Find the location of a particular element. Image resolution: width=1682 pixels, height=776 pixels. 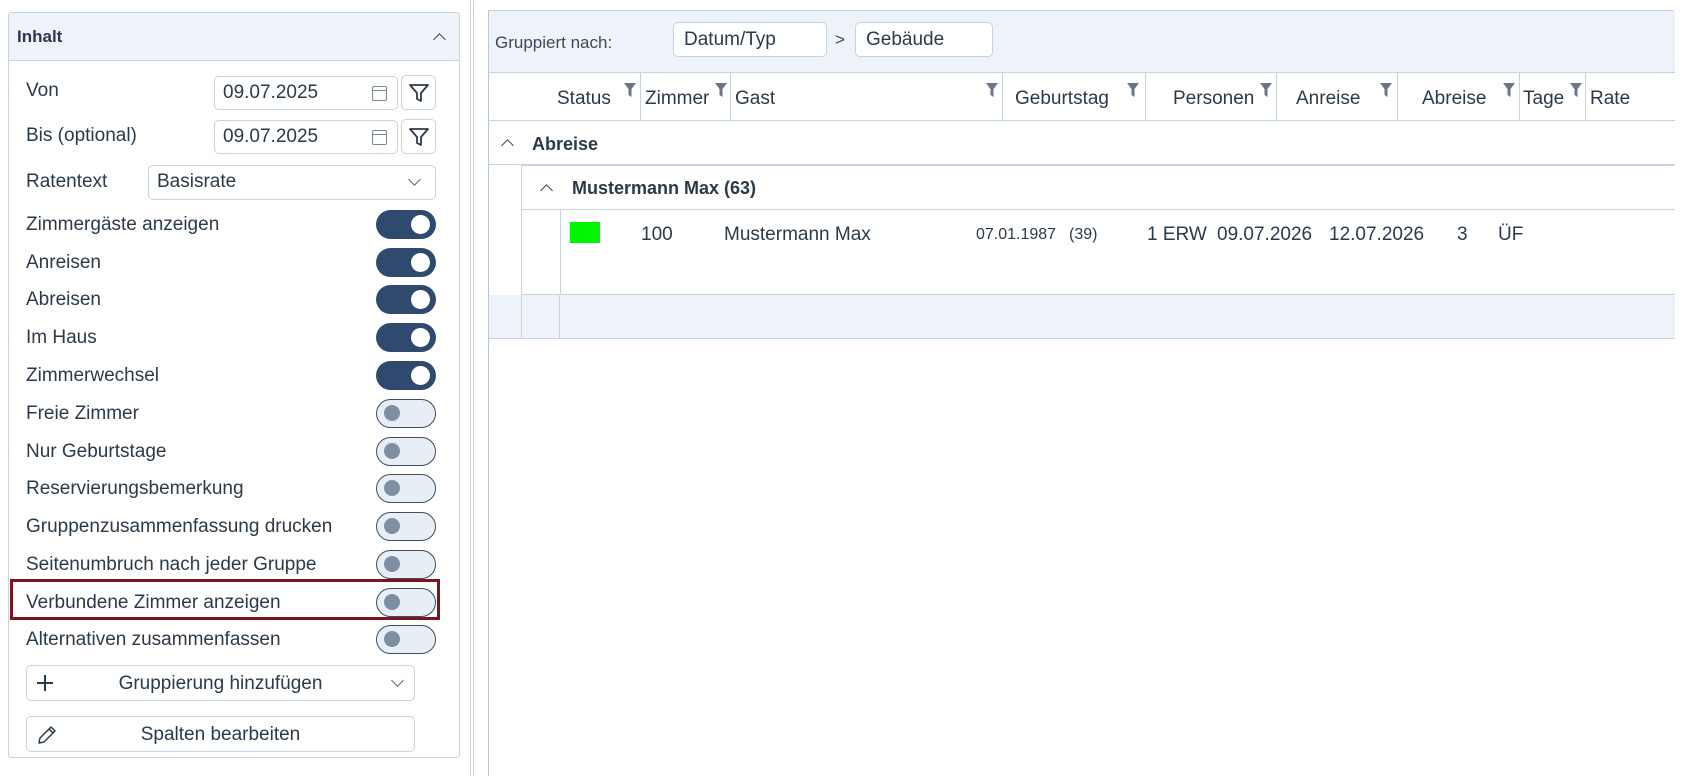

ratentext-value: Basisrate is located at coordinates (197, 181).